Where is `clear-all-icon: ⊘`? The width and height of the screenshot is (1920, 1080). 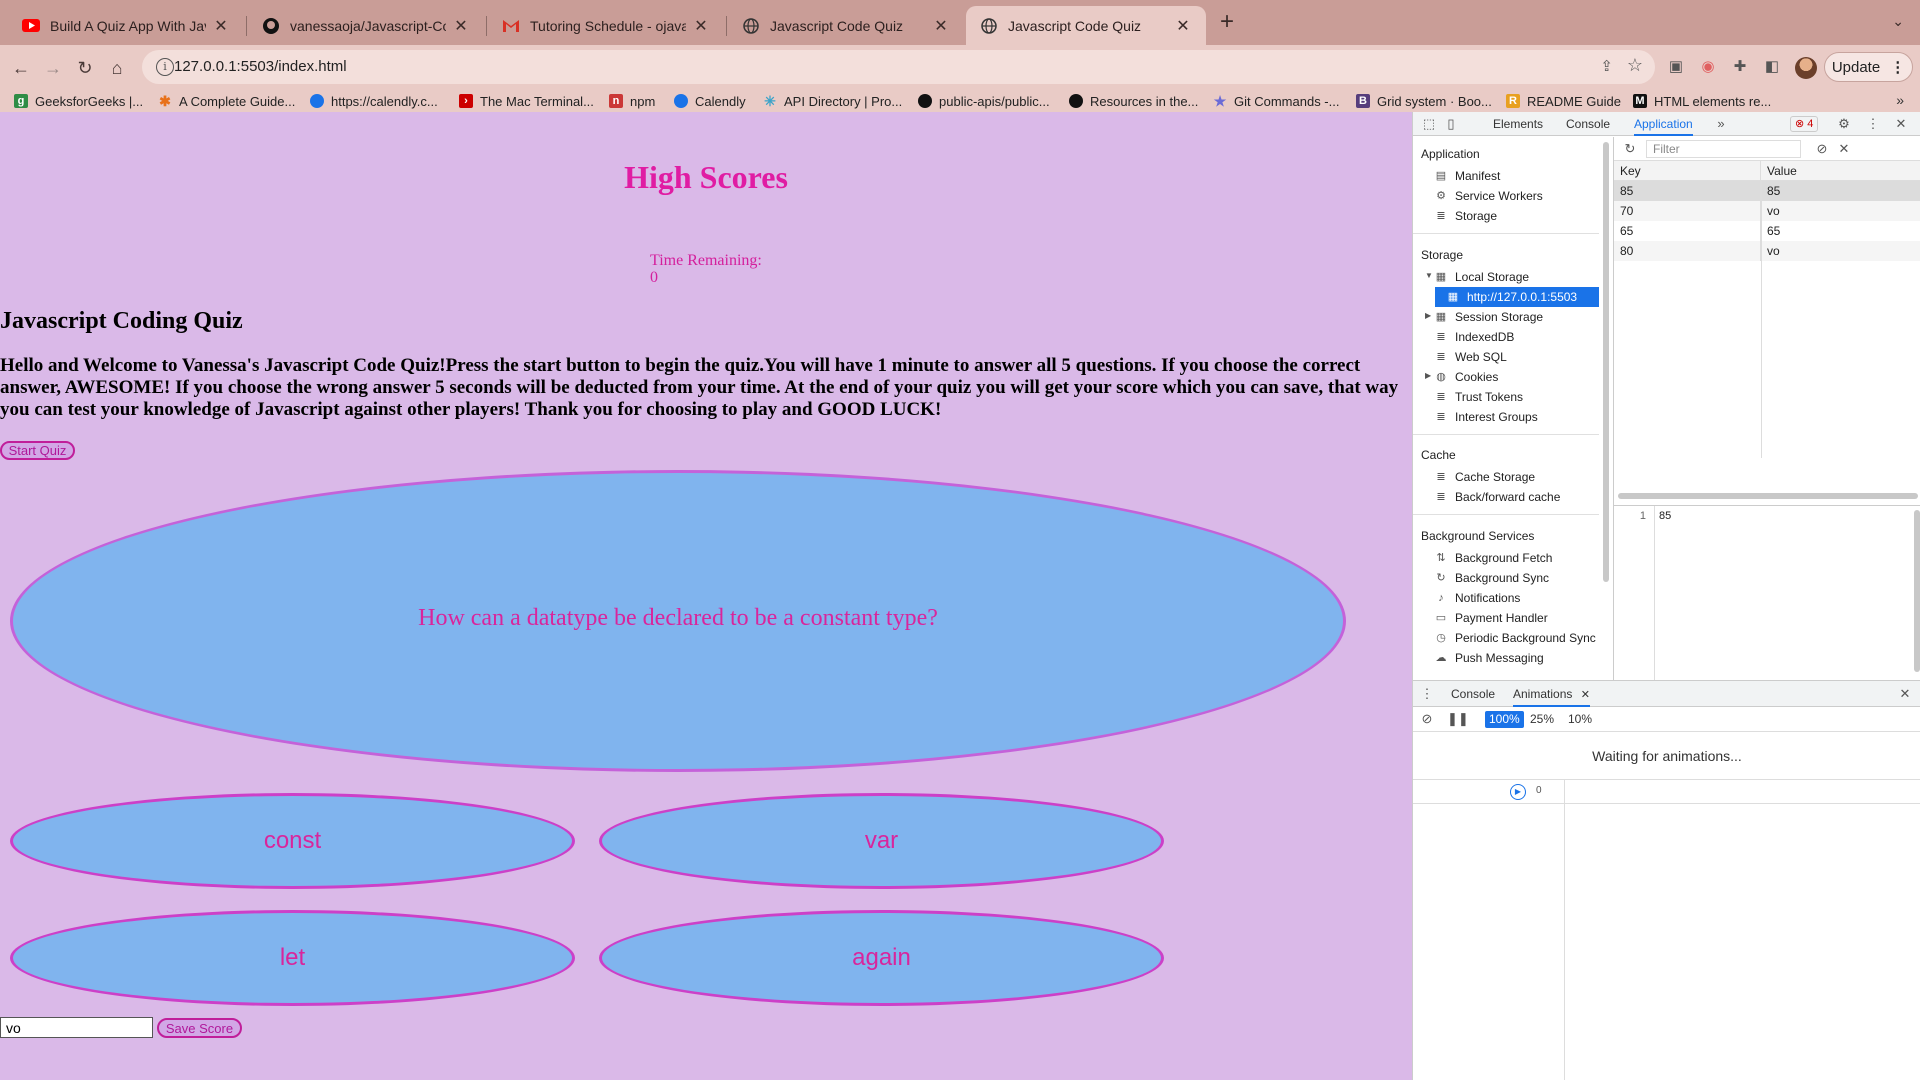 clear-all-icon: ⊘ is located at coordinates (1822, 149).